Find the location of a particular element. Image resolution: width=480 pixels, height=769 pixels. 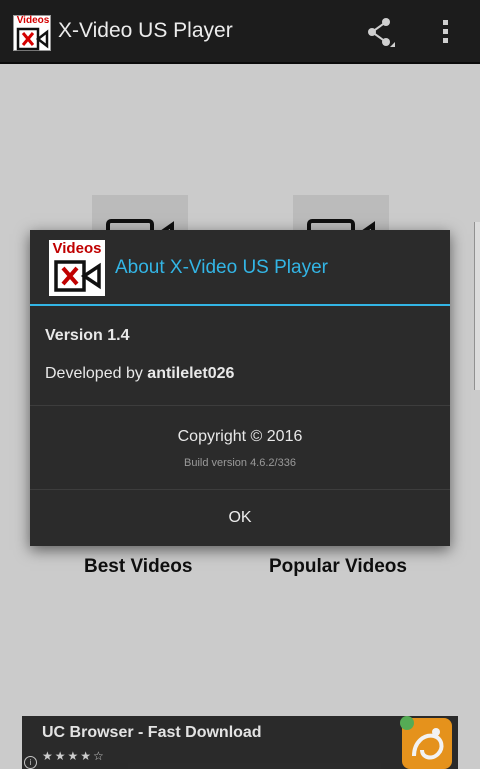

app-title: X-Video US Player is located at coordinates (145, 30).